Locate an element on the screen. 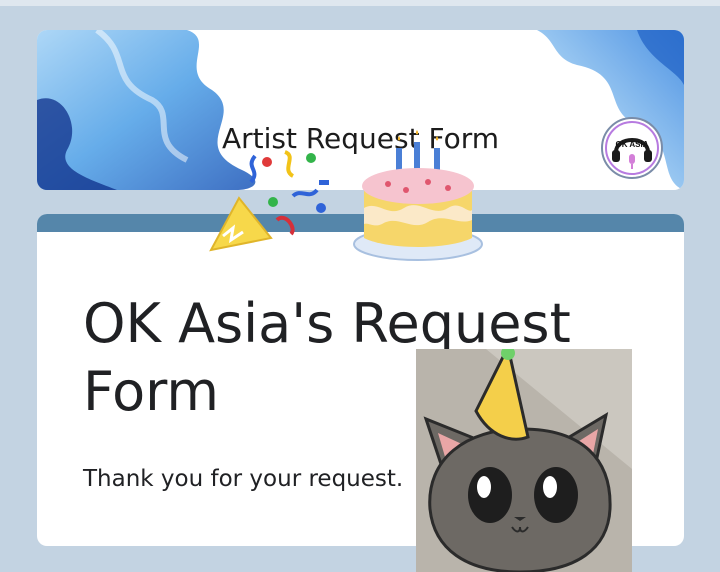 The image size is (720, 572). top-strip is located at coordinates (360, 3).